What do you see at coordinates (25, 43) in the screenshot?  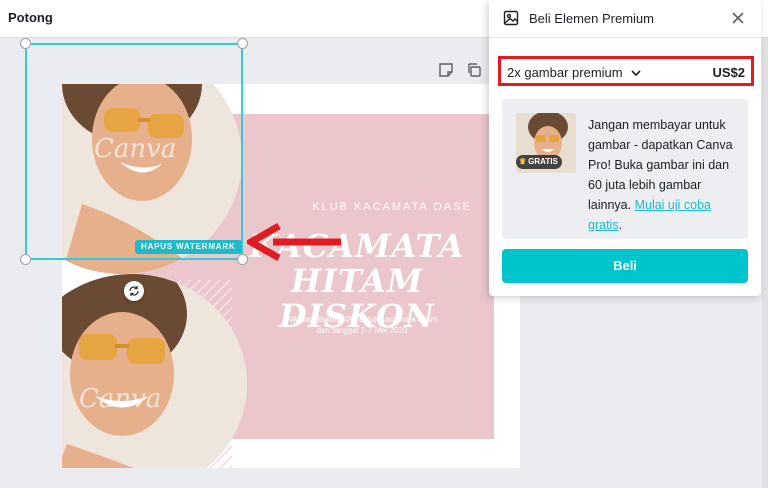 I see `resize-handle-top-left` at bounding box center [25, 43].